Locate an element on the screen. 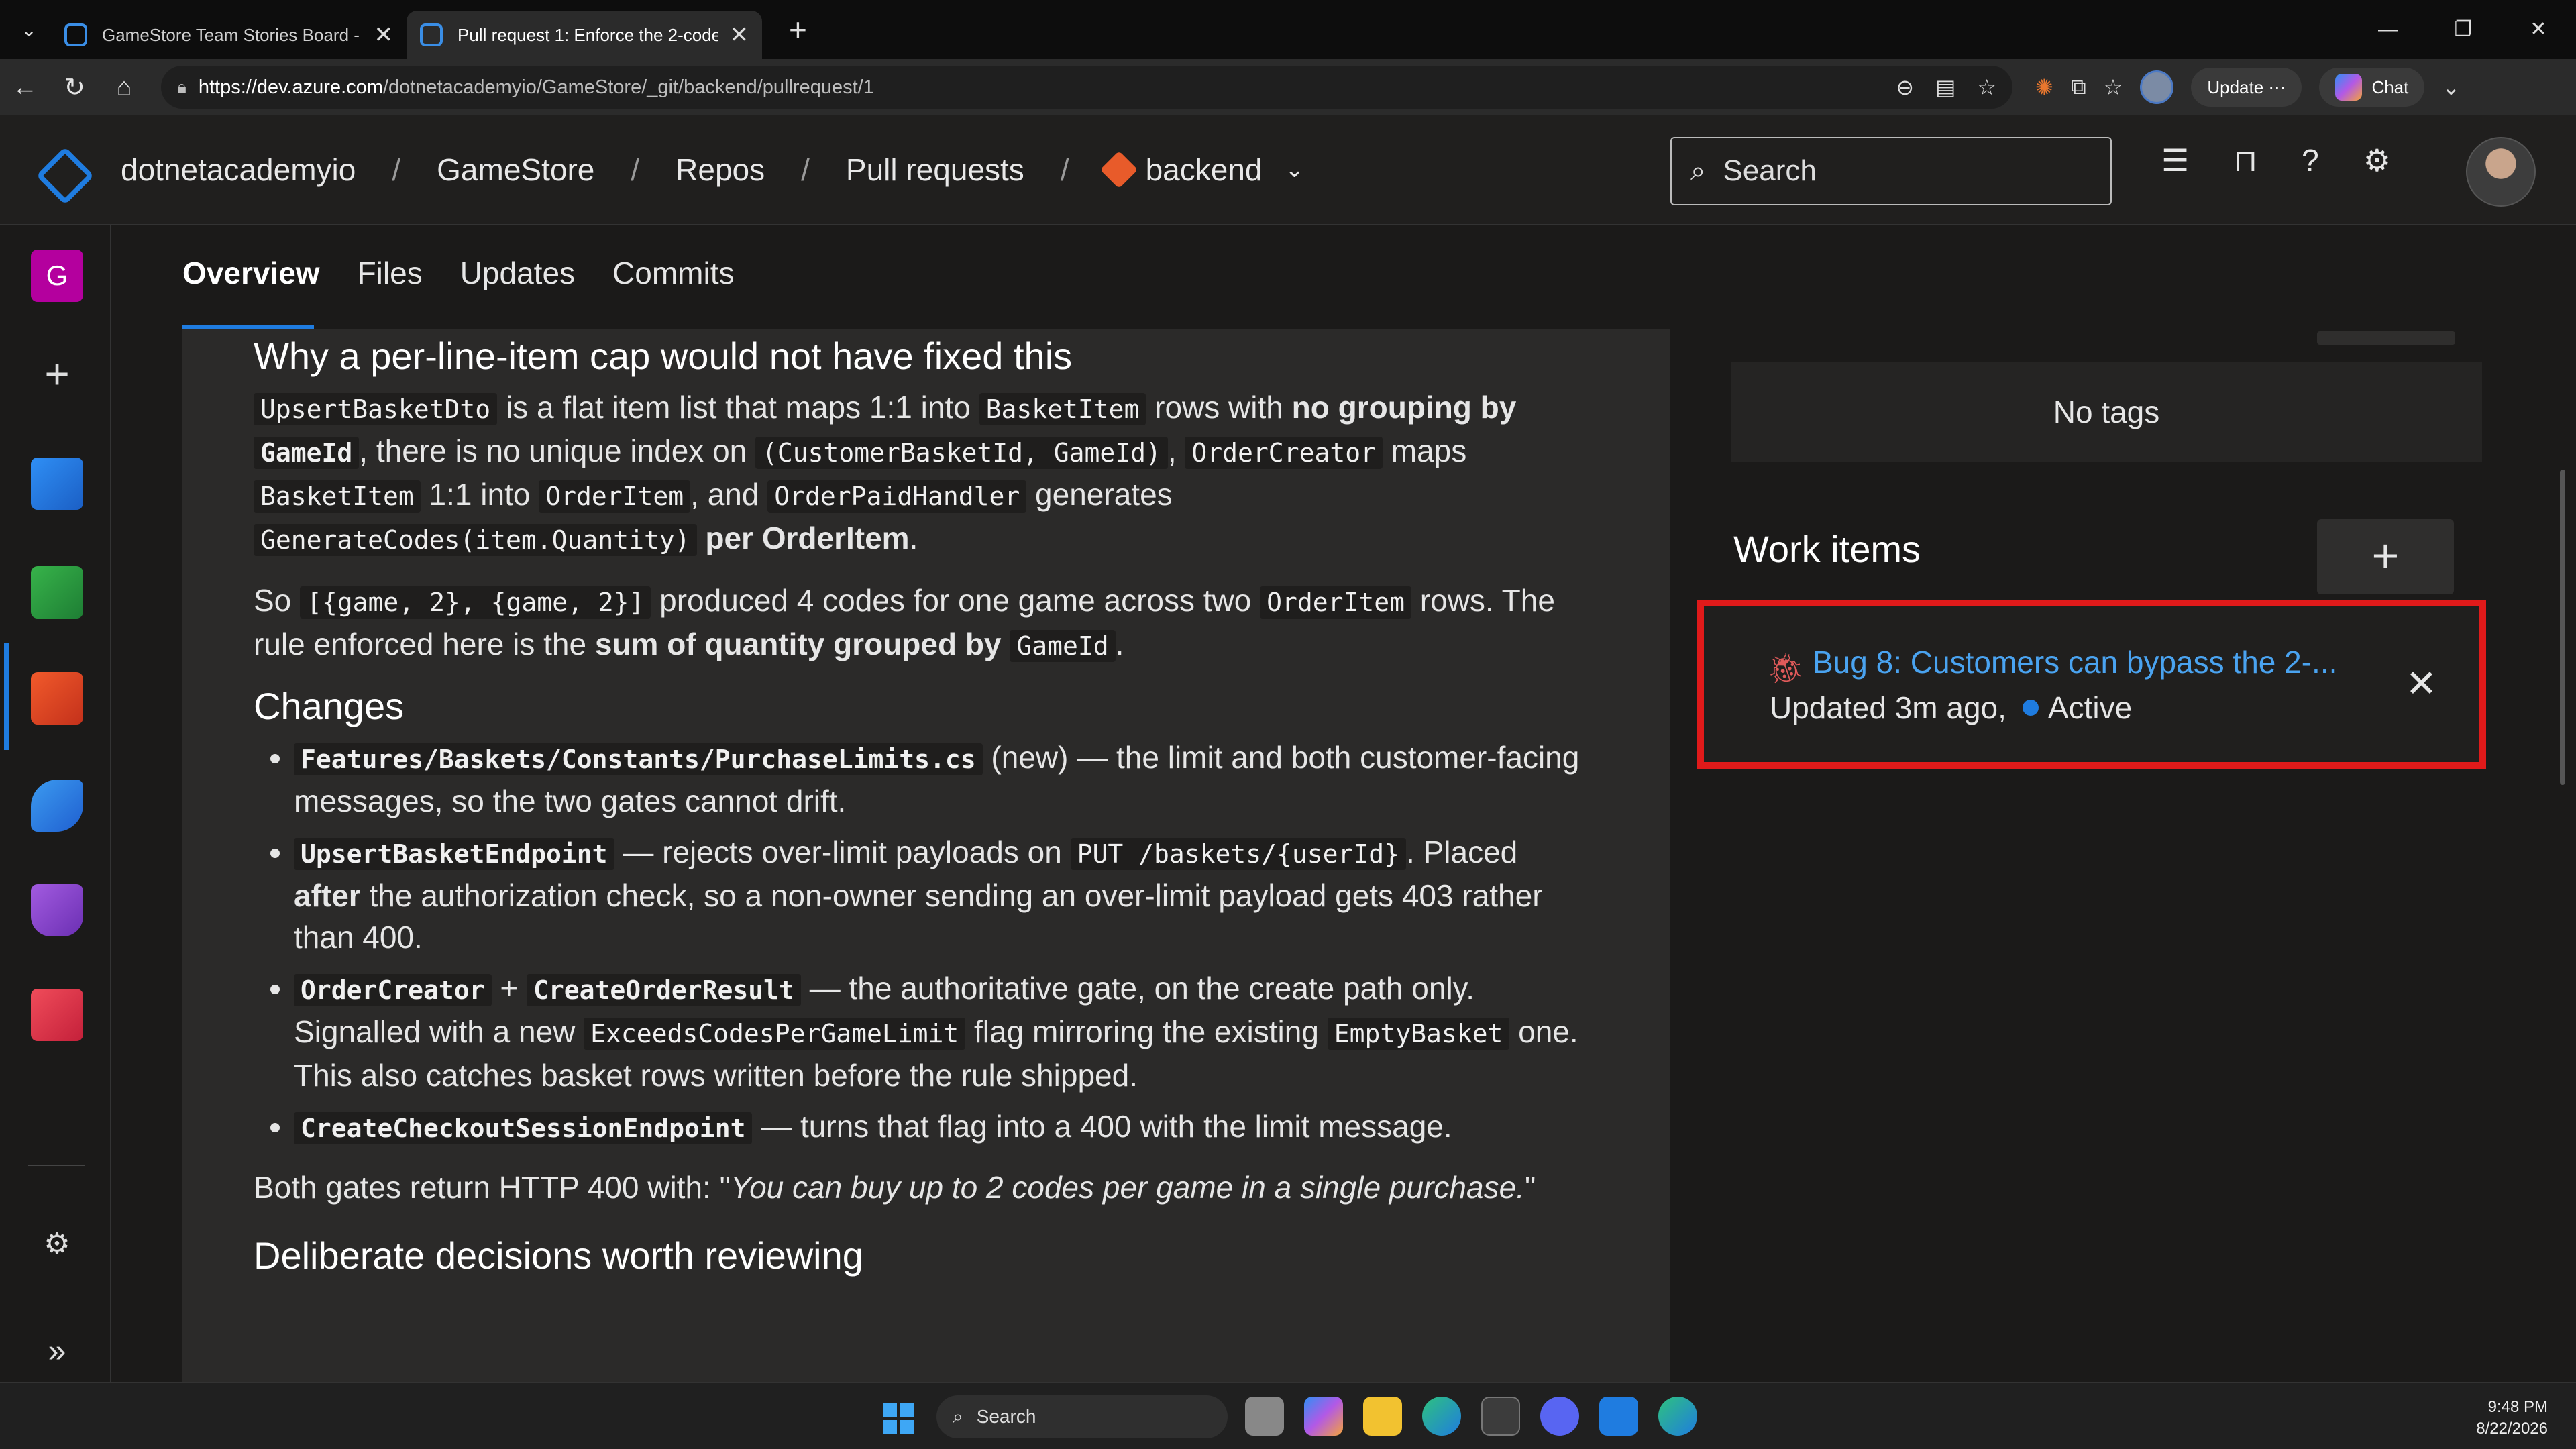 This screenshot has width=2576, height=1449. terminal-icon is located at coordinates (1500, 1416).